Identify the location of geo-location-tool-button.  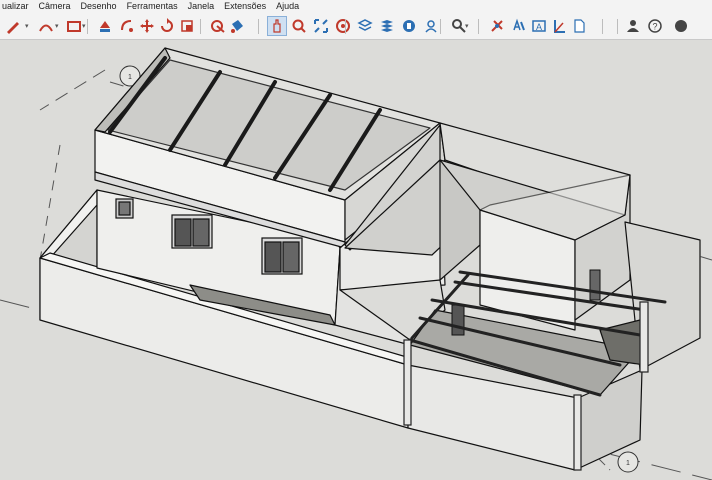
(365, 26).